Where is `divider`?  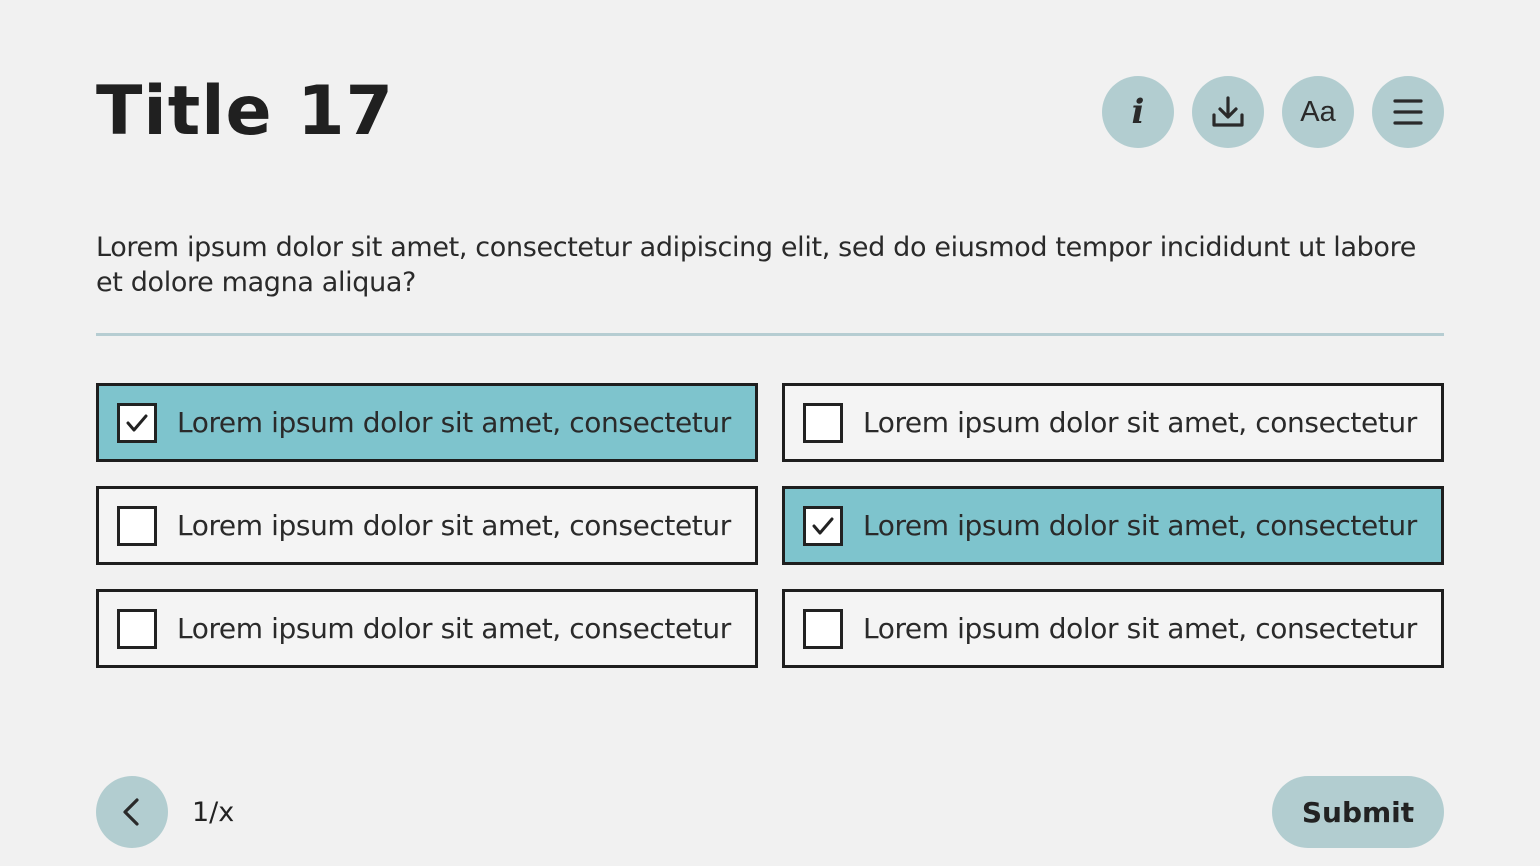
divider is located at coordinates (770, 334).